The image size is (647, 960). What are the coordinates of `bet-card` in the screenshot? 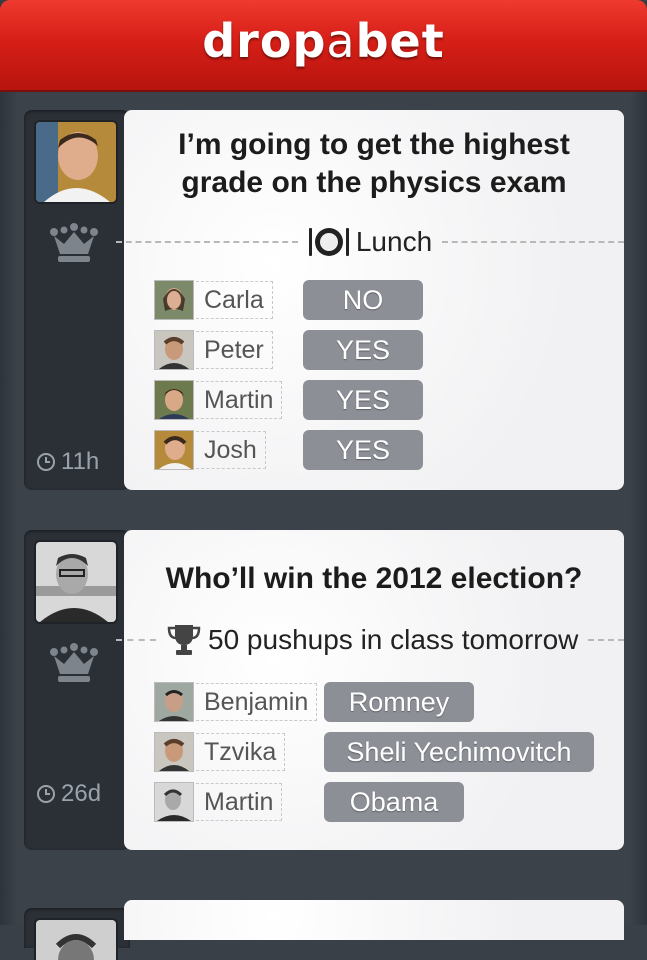 It's located at (374, 920).